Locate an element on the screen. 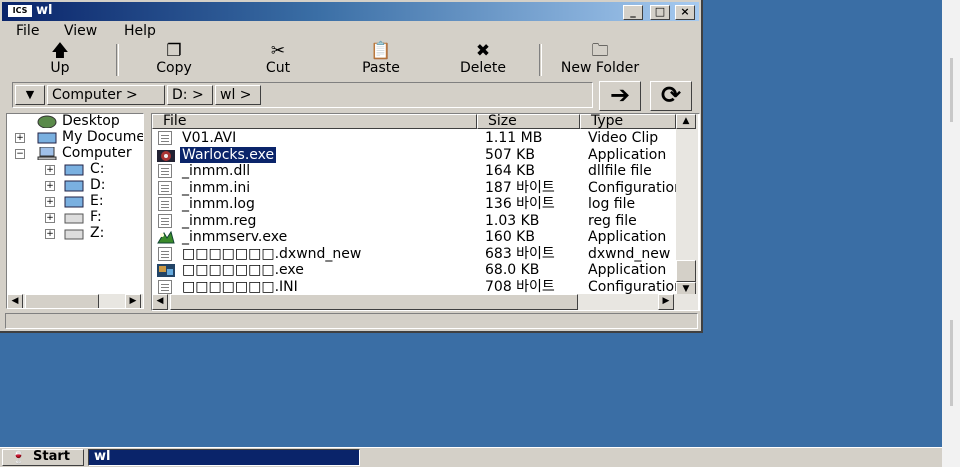  file-size: 507 KB is located at coordinates (510, 154).